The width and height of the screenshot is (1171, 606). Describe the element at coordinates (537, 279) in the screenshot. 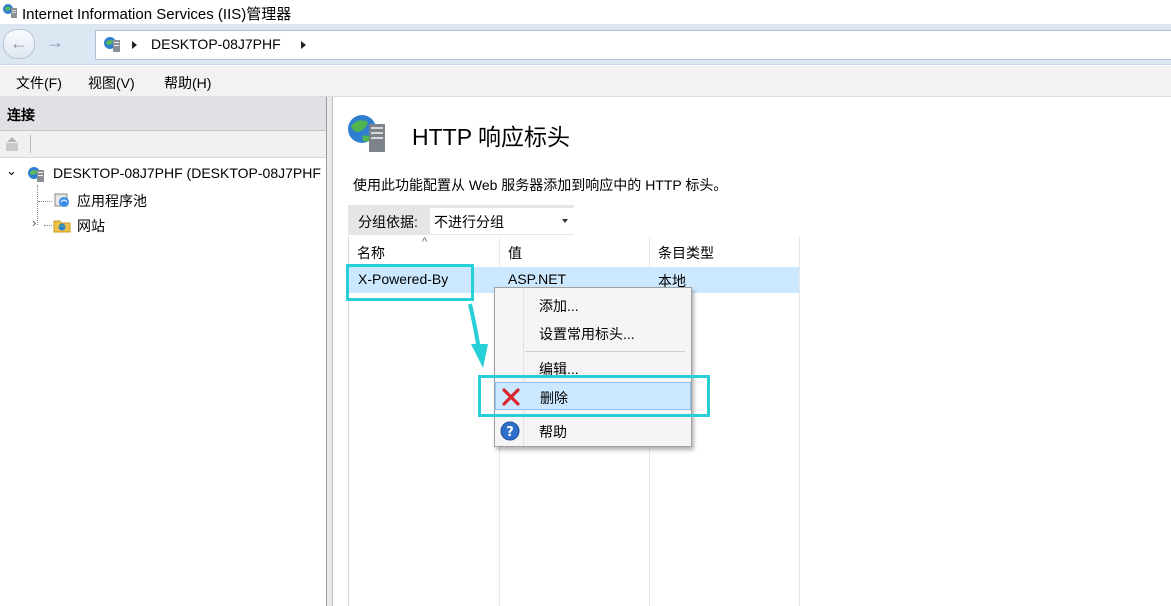

I see `cell-value: ASP.NET` at that location.